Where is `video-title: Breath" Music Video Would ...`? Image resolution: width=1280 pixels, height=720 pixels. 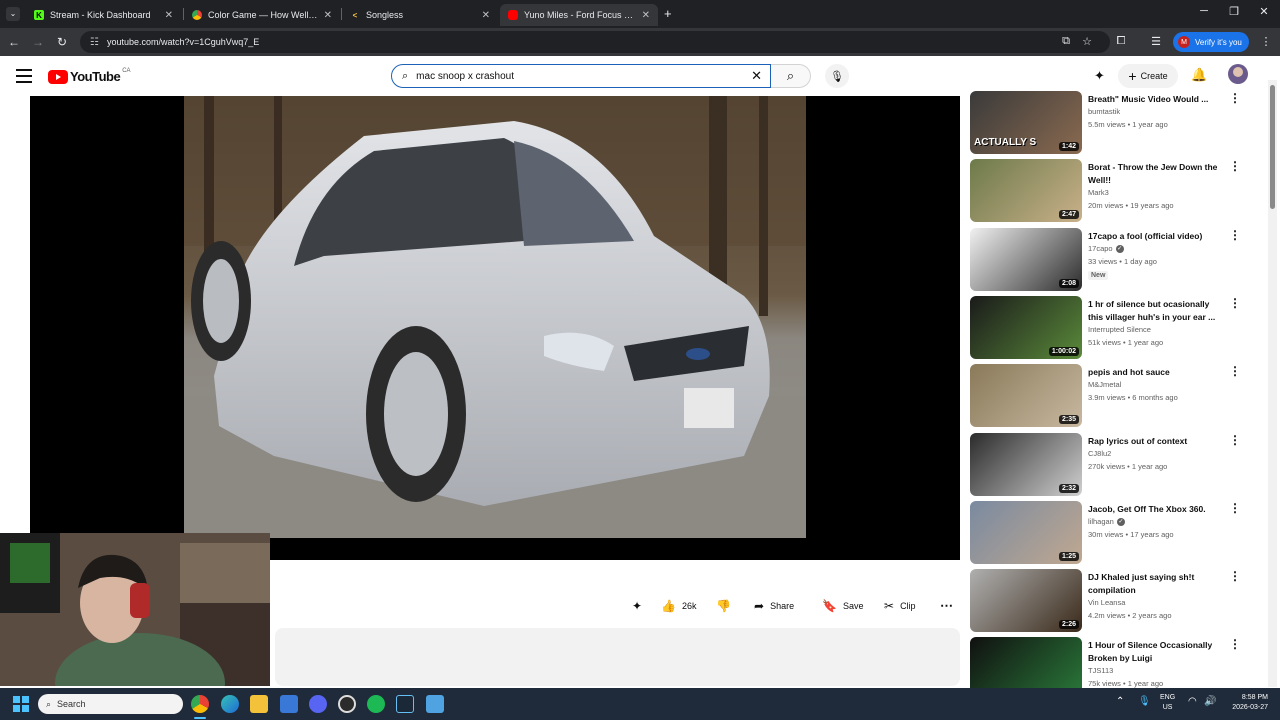 video-title: Breath" Music Video Would ... is located at coordinates (1153, 99).